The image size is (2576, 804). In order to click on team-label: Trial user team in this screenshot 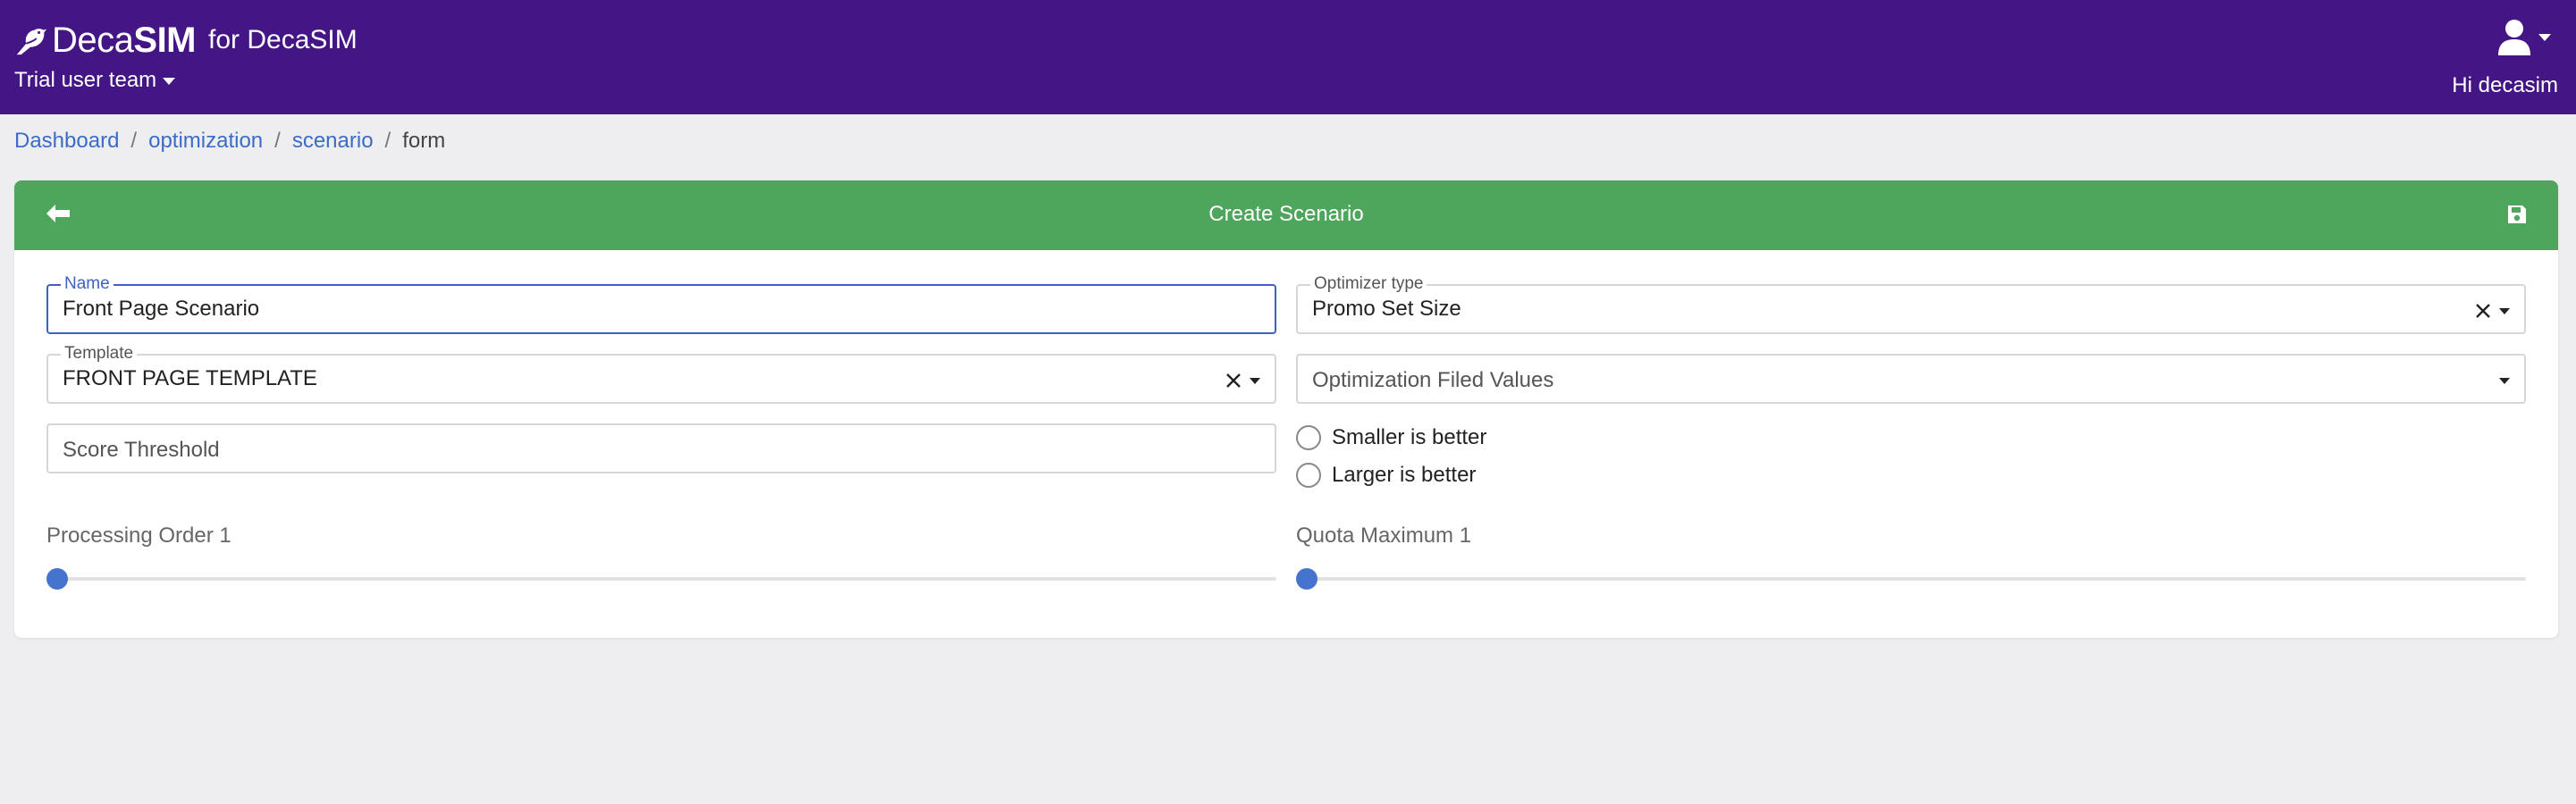, I will do `click(86, 80)`.